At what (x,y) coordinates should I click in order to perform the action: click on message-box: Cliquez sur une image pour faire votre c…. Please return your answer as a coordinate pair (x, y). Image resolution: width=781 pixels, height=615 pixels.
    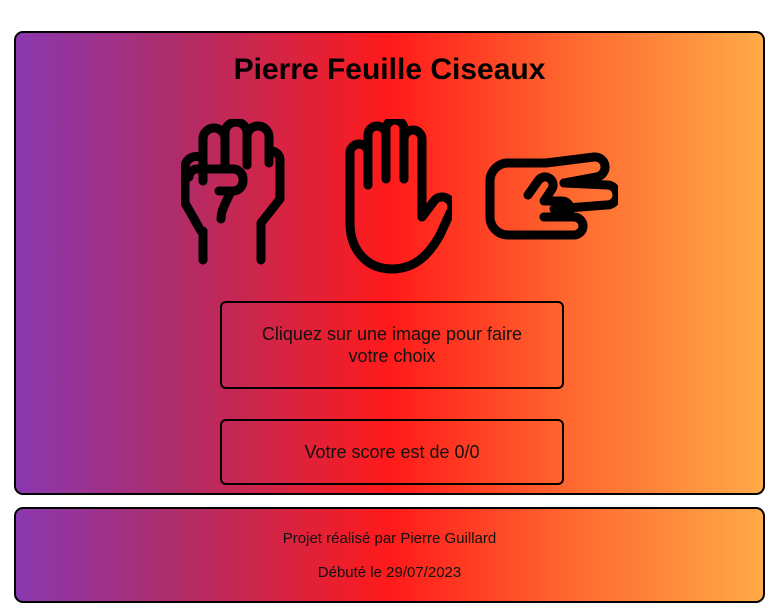
    Looking at the image, I should click on (392, 345).